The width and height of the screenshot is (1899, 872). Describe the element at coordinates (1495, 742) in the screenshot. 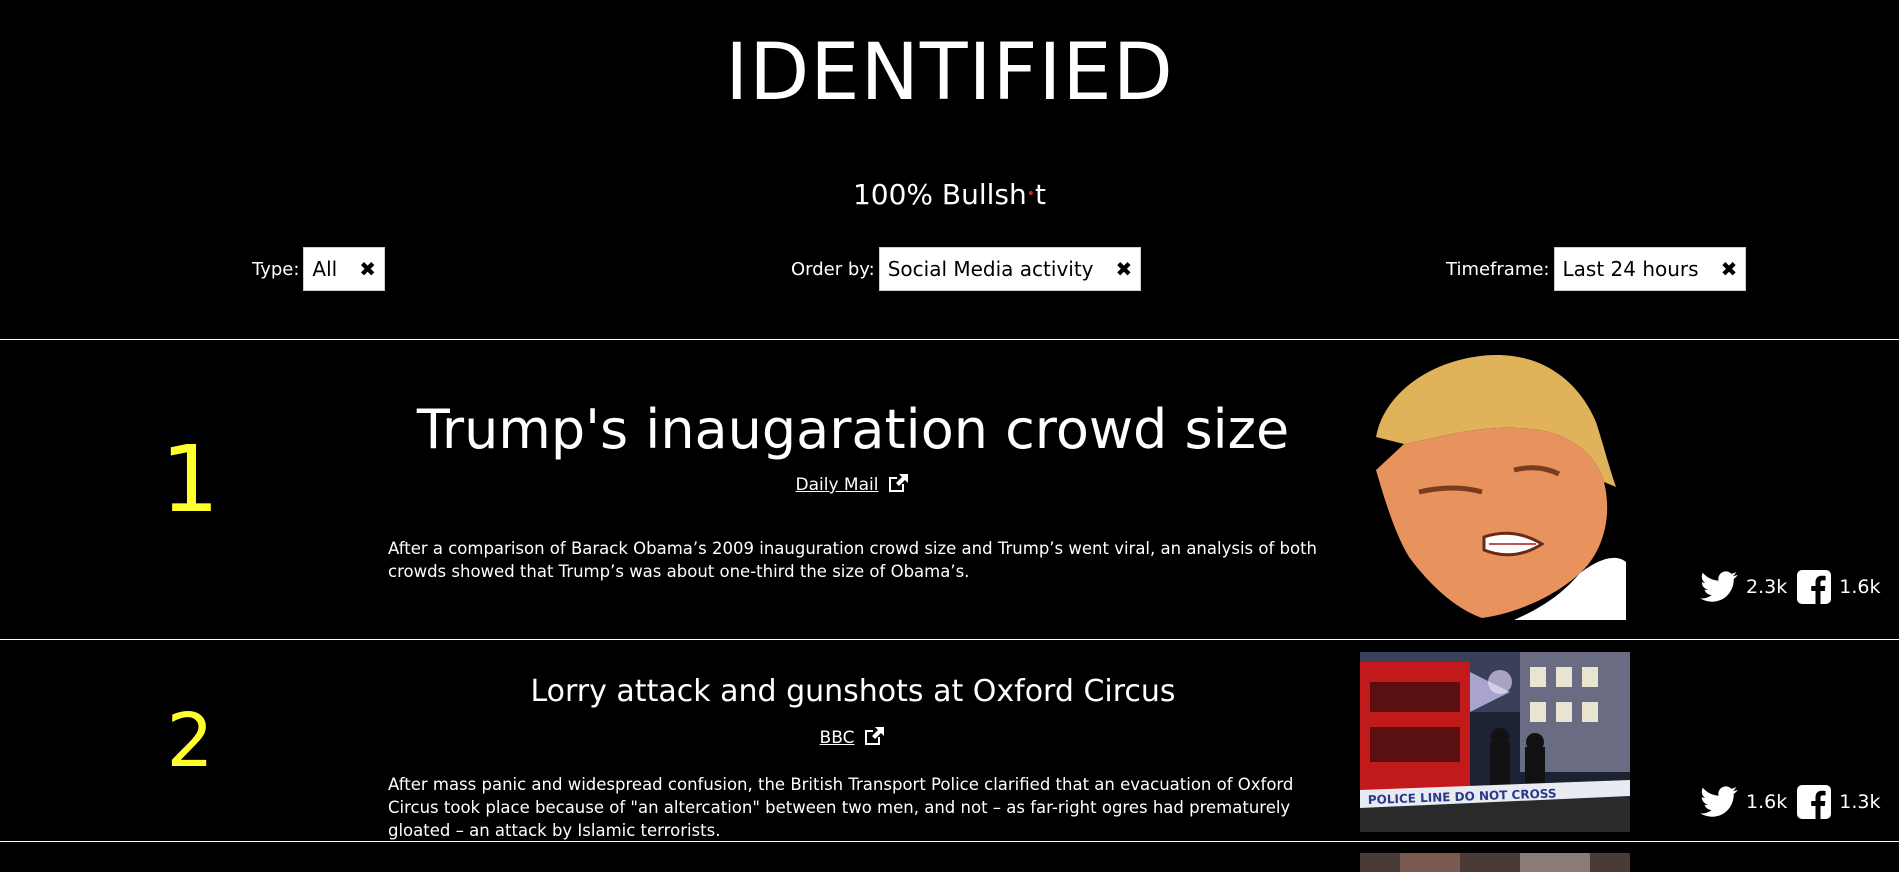

I see `story-image: POLICE LINE DO NOT CROSS` at that location.